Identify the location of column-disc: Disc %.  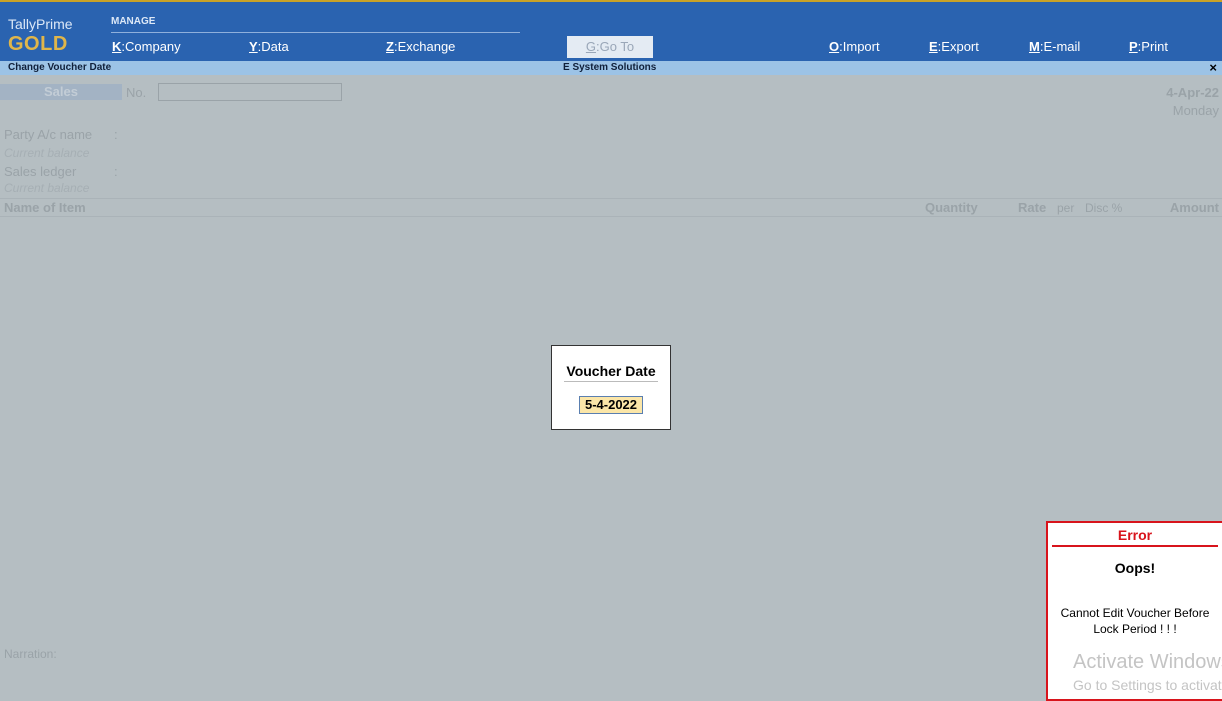
(1104, 208).